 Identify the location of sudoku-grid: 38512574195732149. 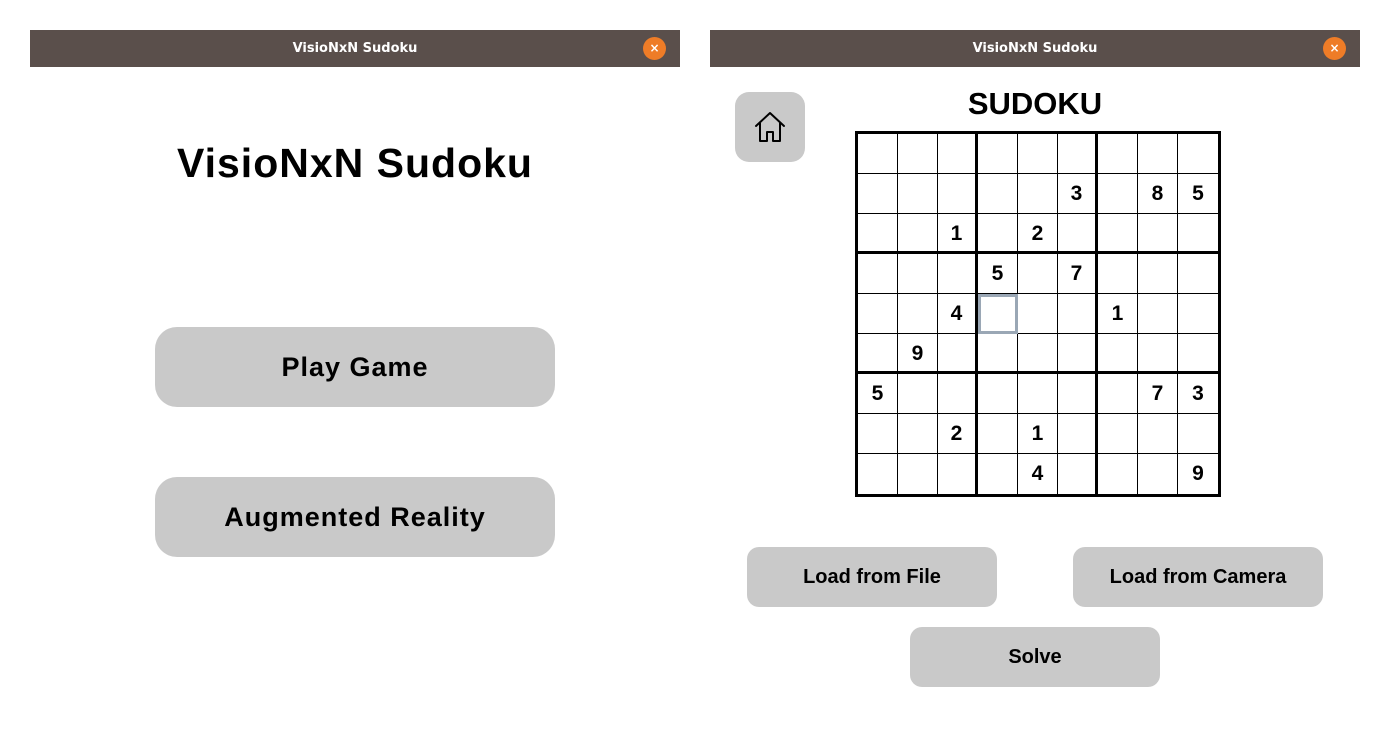
(1038, 314).